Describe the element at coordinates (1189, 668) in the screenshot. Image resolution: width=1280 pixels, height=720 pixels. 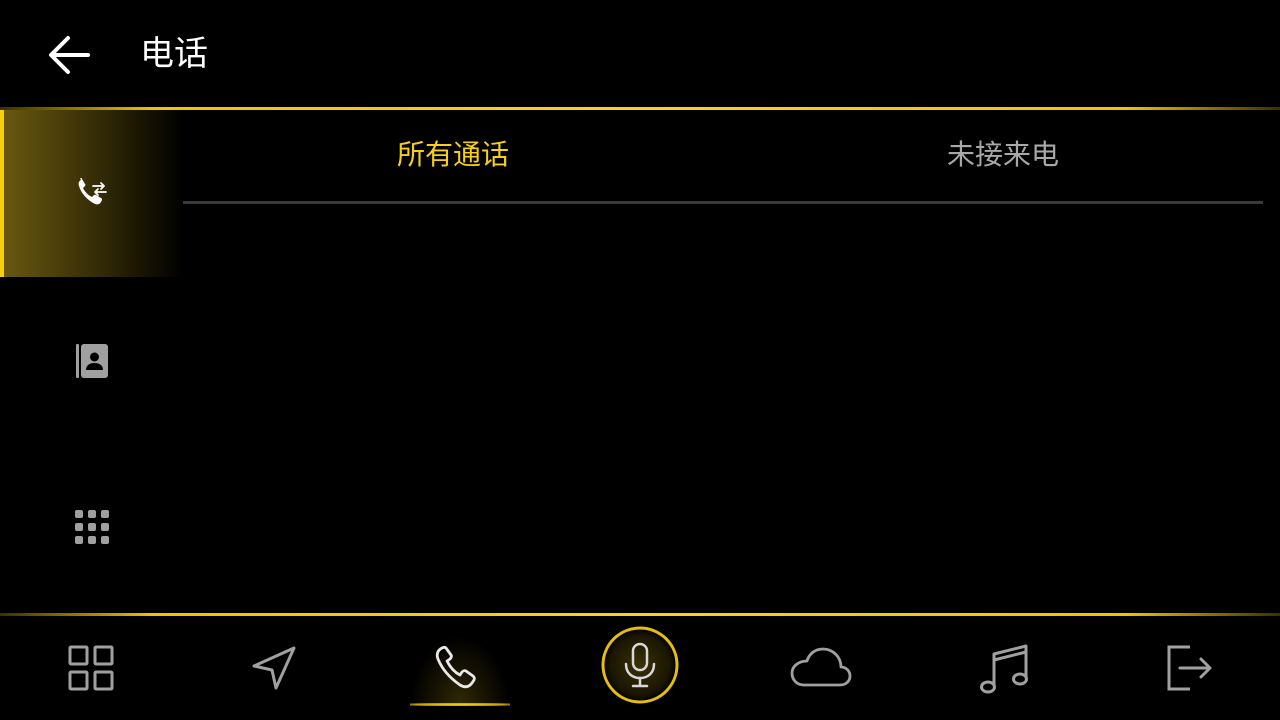
I see `exit-icon` at that location.